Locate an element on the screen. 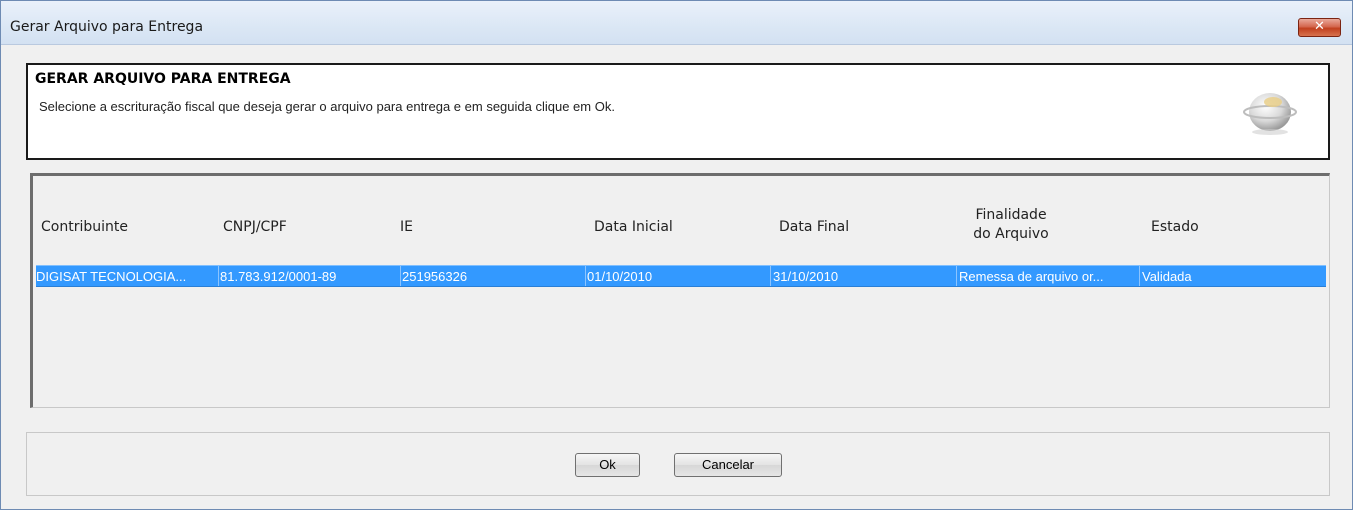 The height and width of the screenshot is (510, 1353). cell-estado: Validada is located at coordinates (1167, 276).